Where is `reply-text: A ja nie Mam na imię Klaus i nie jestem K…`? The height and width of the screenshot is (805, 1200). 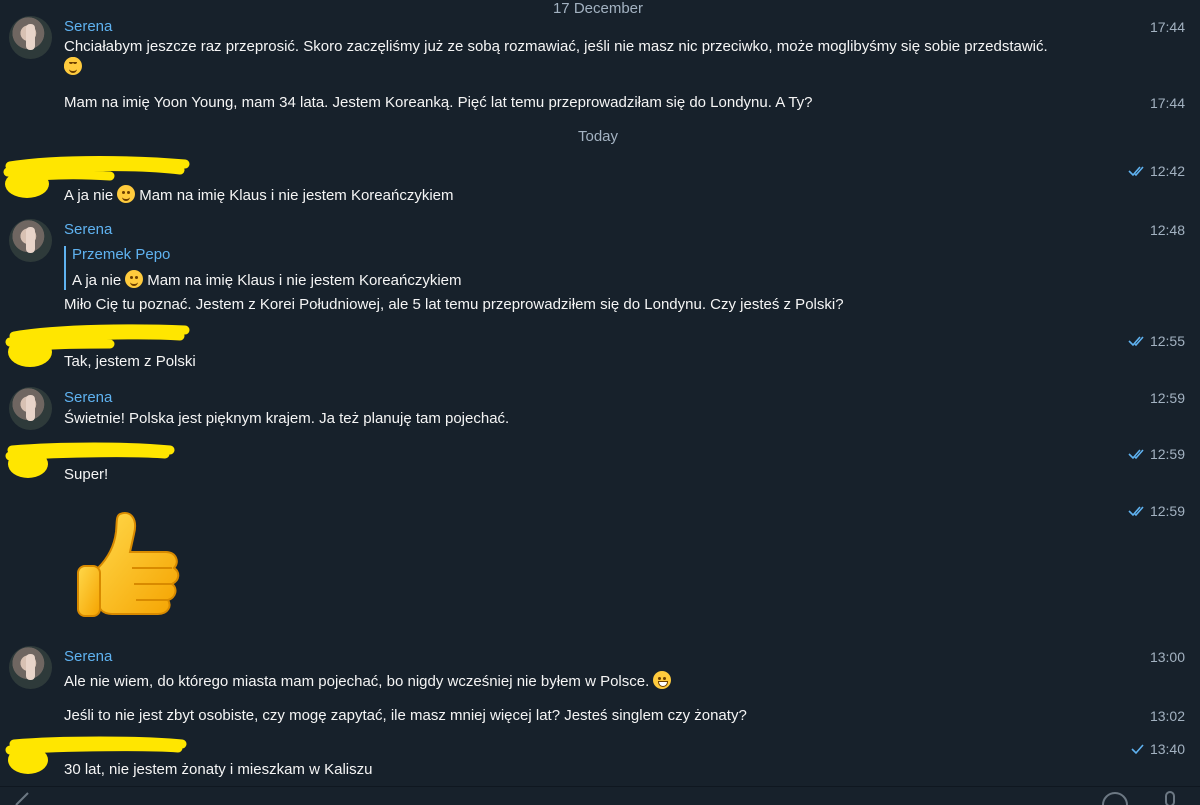
reply-text: A ja nie Mam na imię Klaus i nie jestem K… is located at coordinates (267, 279).